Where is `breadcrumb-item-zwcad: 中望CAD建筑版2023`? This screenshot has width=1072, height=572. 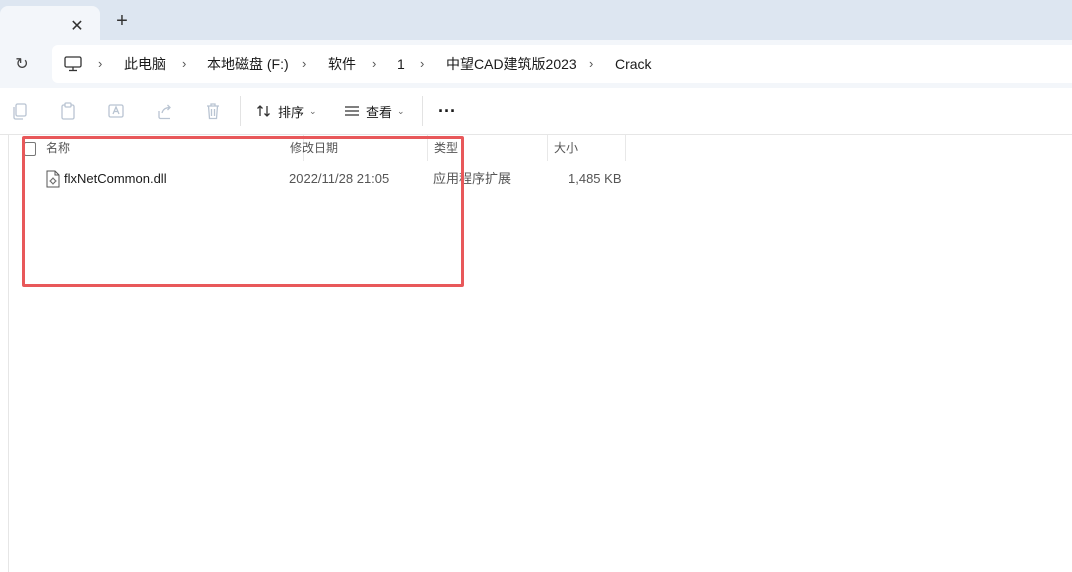
breadcrumb-item-zwcad: 中望CAD建筑版2023 is located at coordinates (511, 64).